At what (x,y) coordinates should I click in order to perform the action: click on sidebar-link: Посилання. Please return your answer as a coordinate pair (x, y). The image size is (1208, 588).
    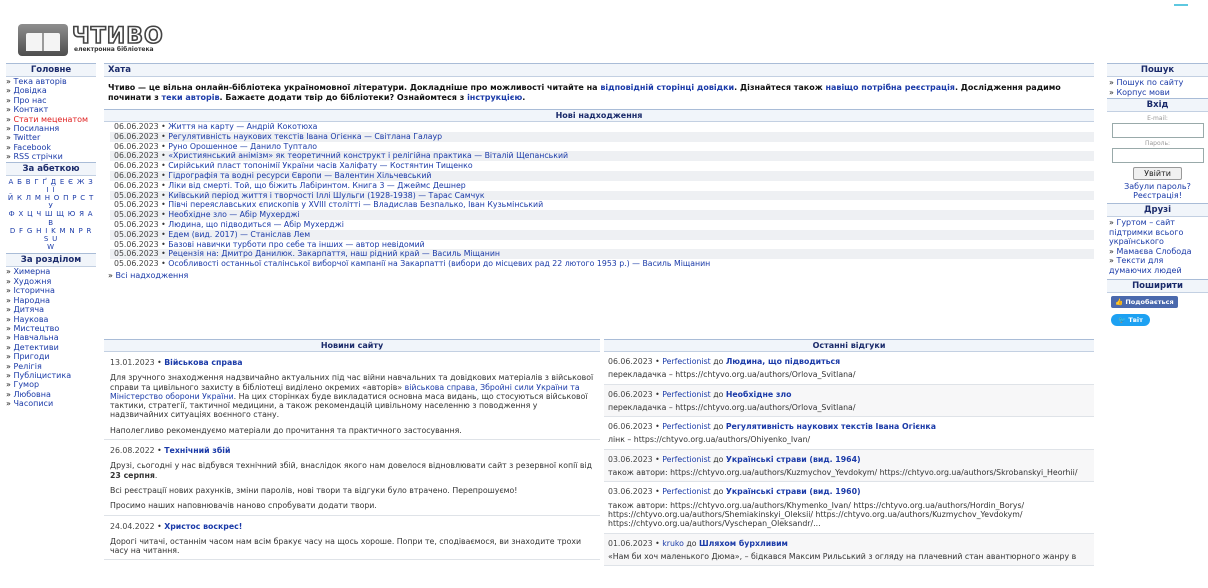
    Looking at the image, I should click on (36, 128).